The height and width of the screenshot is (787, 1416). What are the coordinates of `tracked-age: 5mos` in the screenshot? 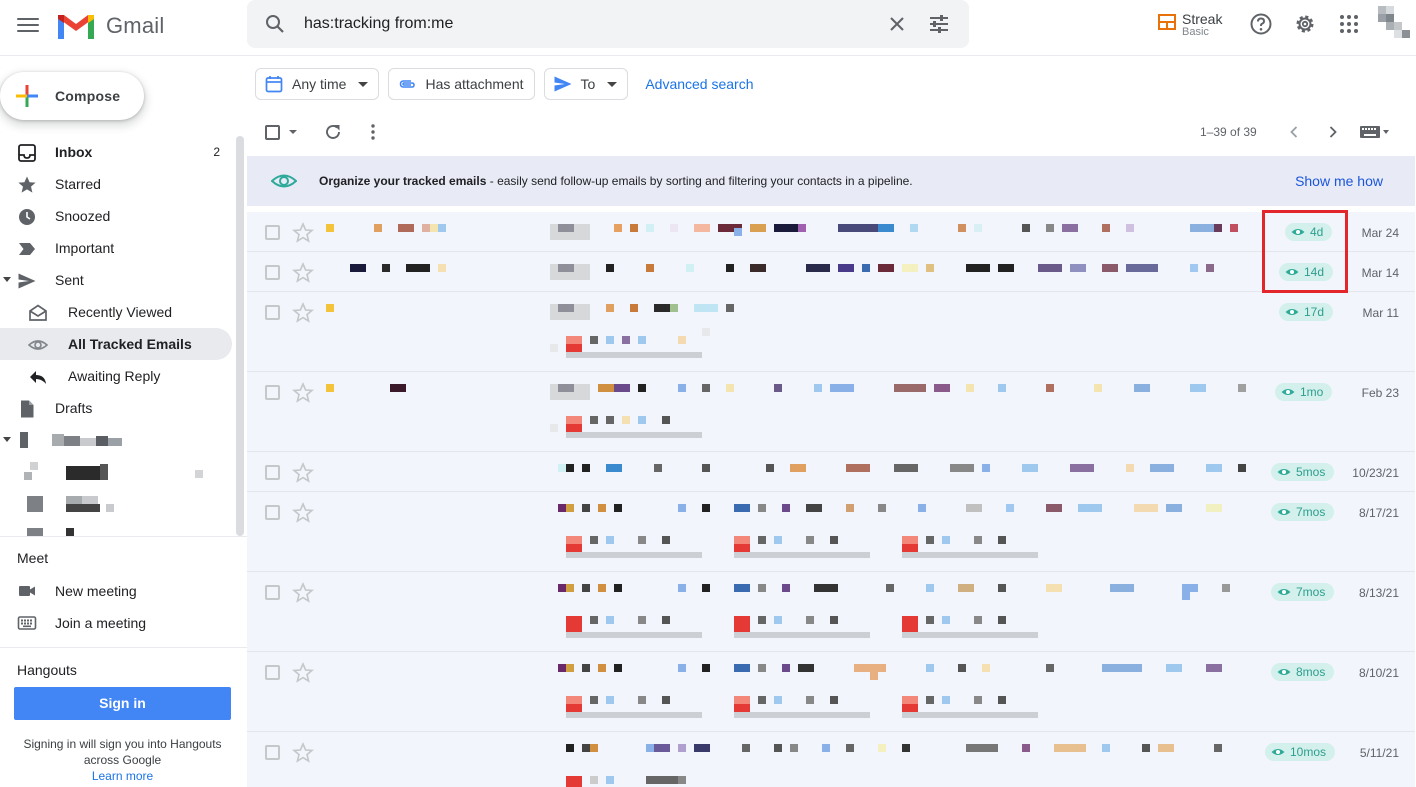 It's located at (1311, 472).